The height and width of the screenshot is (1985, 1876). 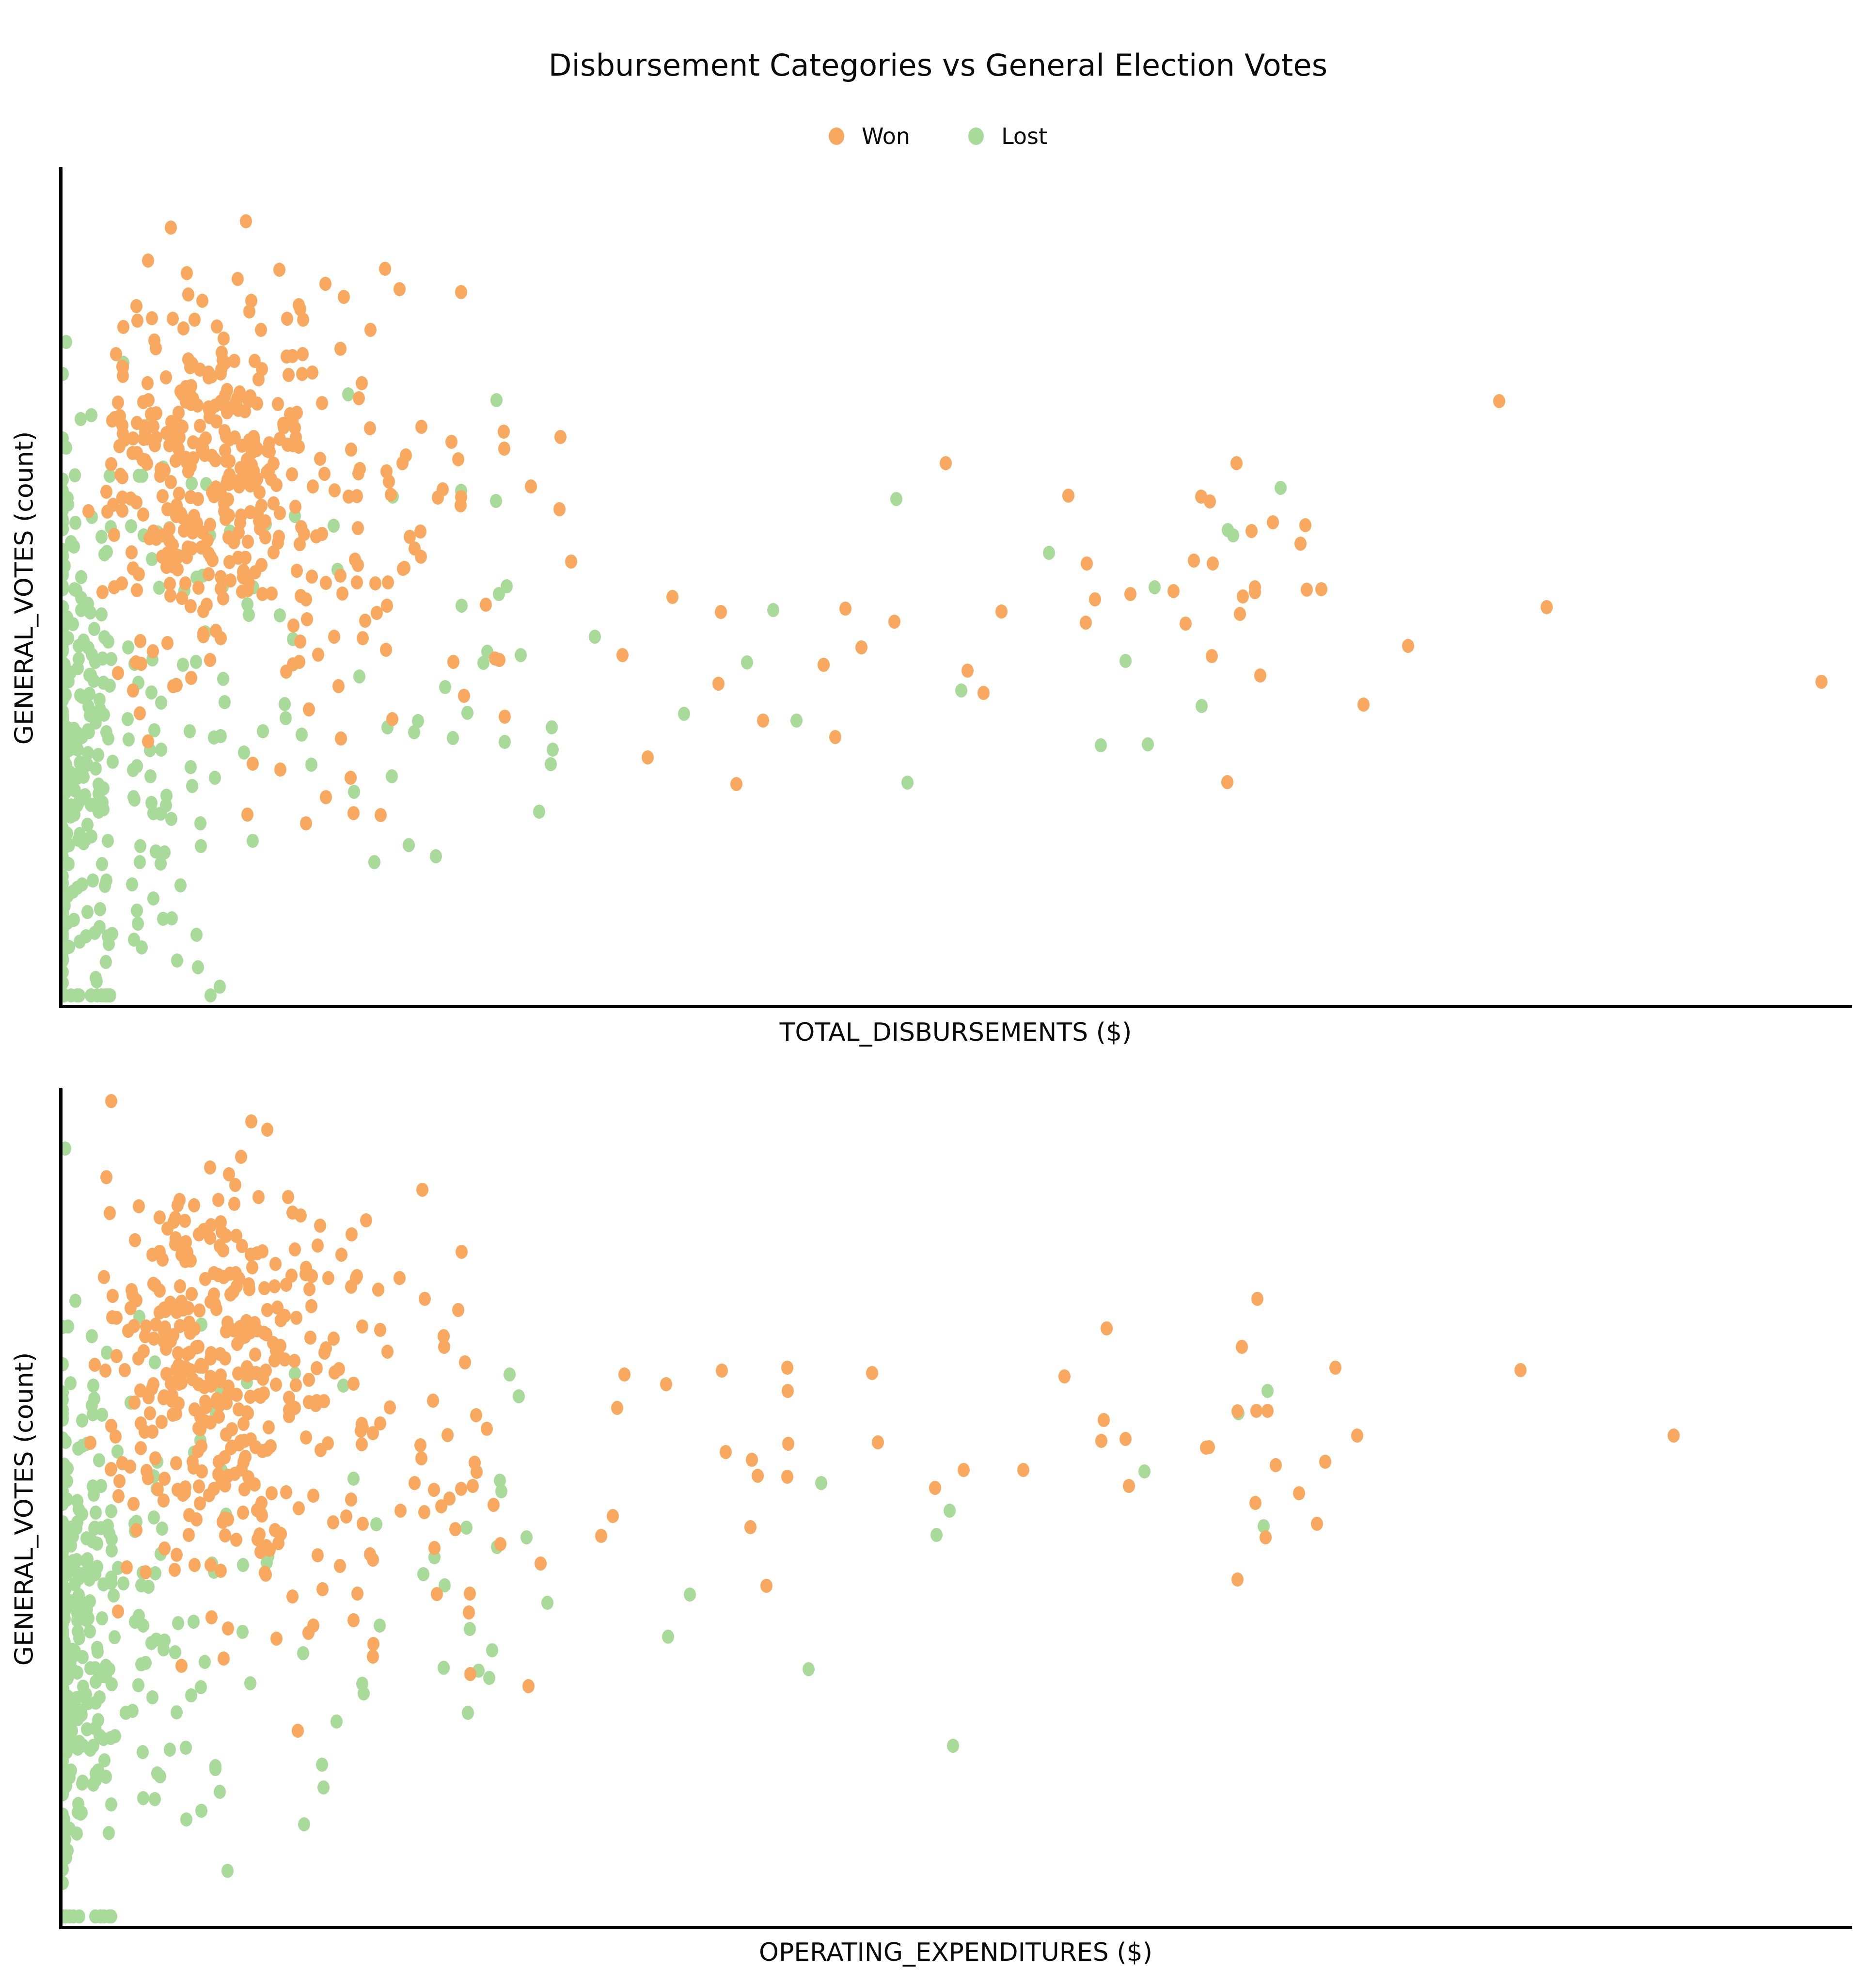 What do you see at coordinates (1024, 136) in the screenshot?
I see `legend-label-lost: Lost` at bounding box center [1024, 136].